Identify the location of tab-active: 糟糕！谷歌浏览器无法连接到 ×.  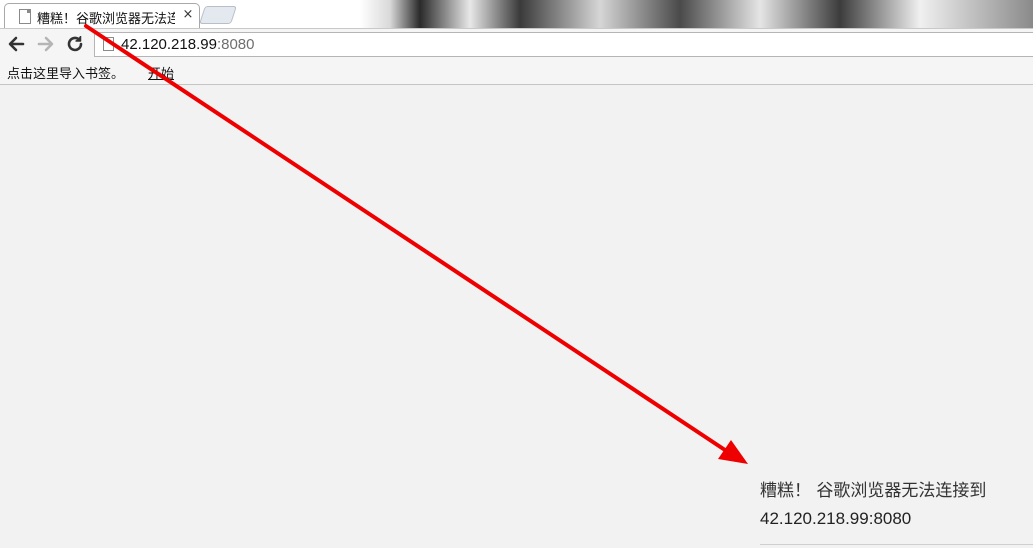
(102, 15).